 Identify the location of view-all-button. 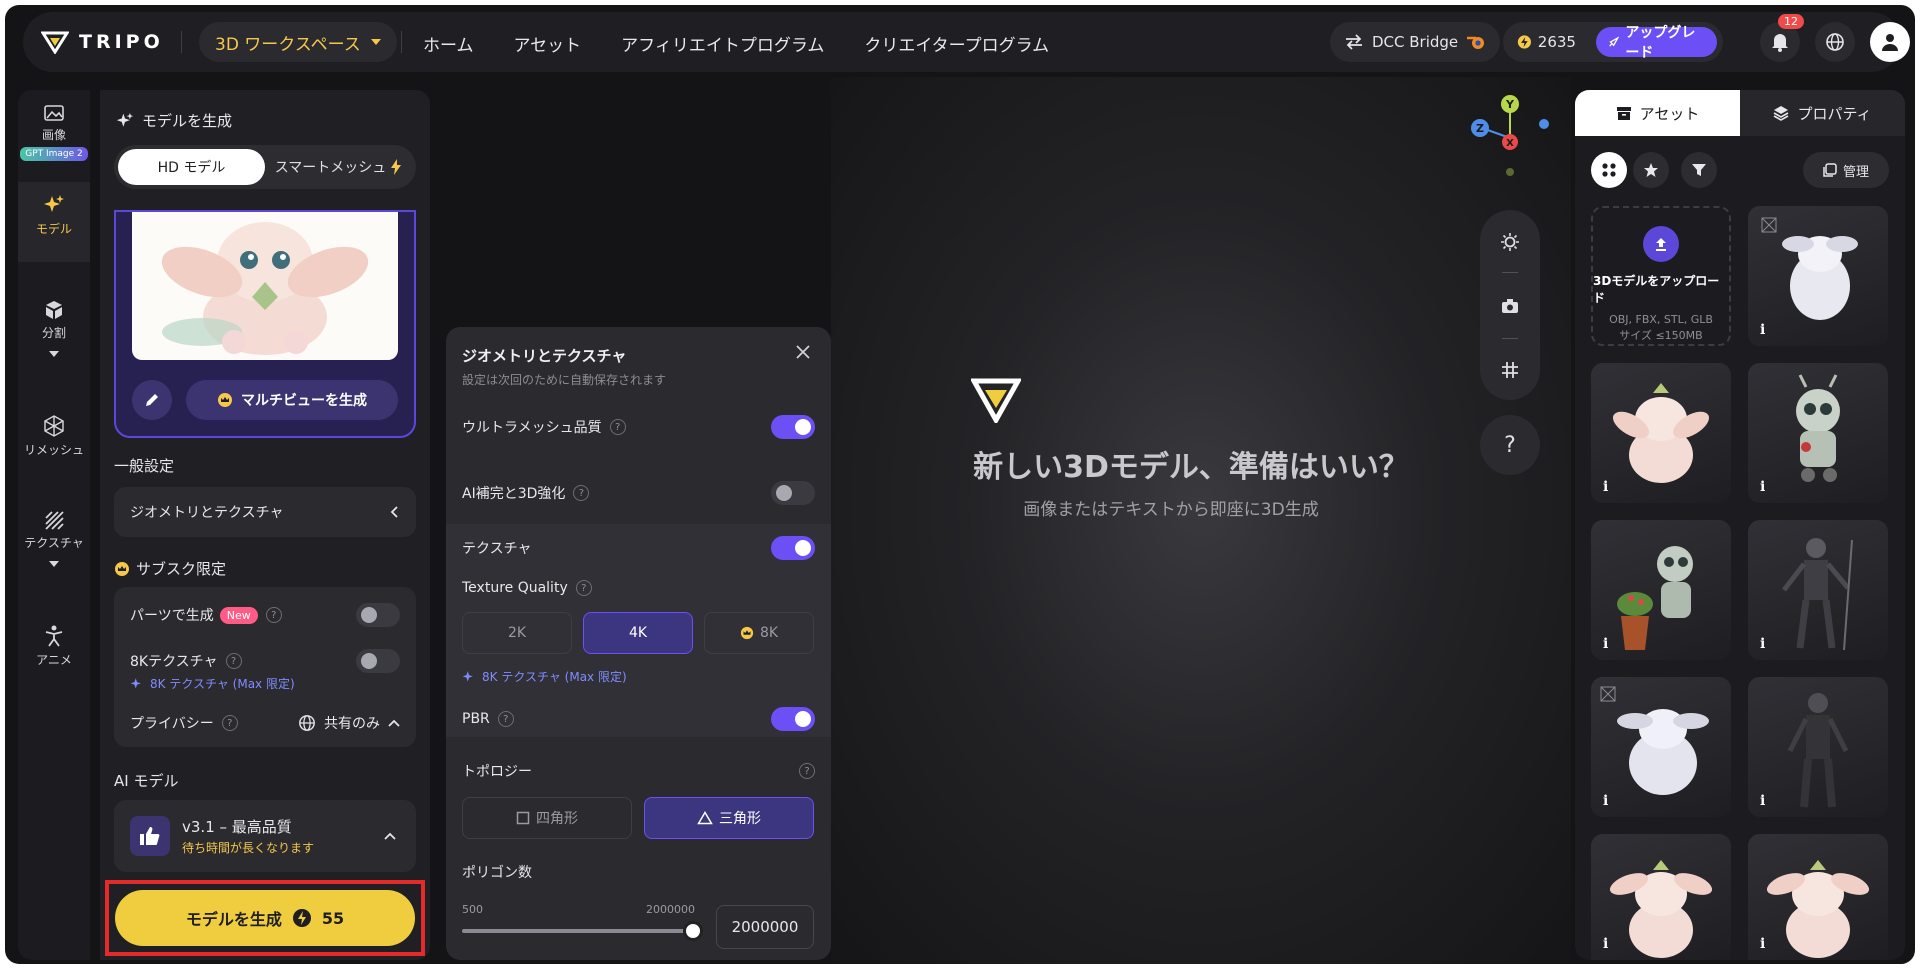
(1609, 170).